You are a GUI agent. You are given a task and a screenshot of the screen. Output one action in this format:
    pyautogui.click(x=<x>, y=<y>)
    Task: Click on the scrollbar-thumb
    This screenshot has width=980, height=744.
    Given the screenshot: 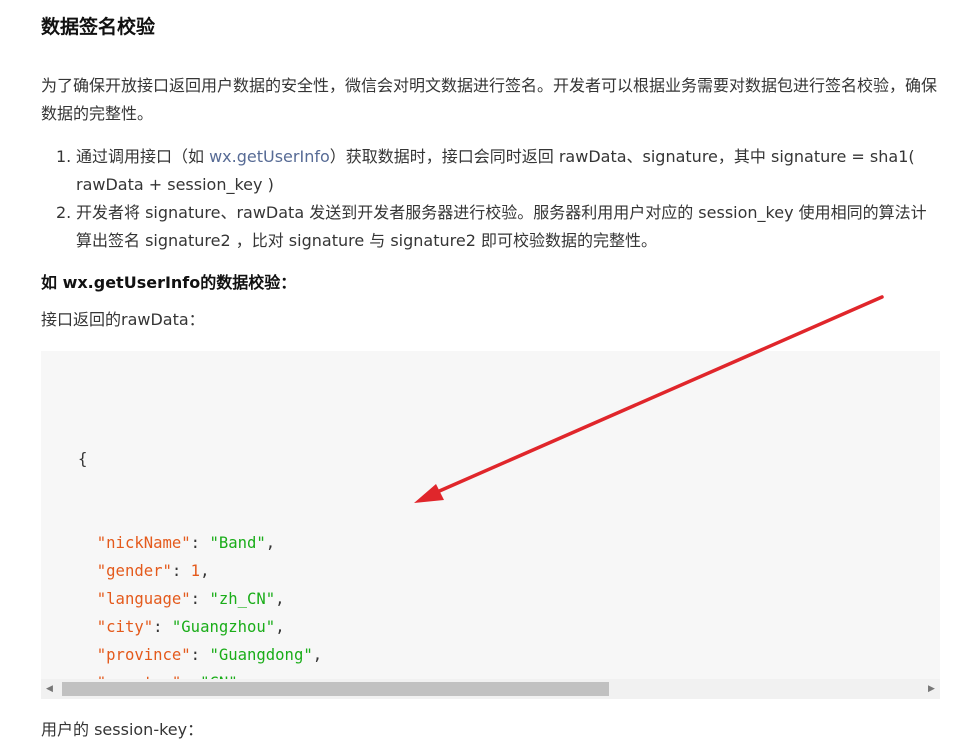 What is the action you would take?
    pyautogui.click(x=335, y=689)
    